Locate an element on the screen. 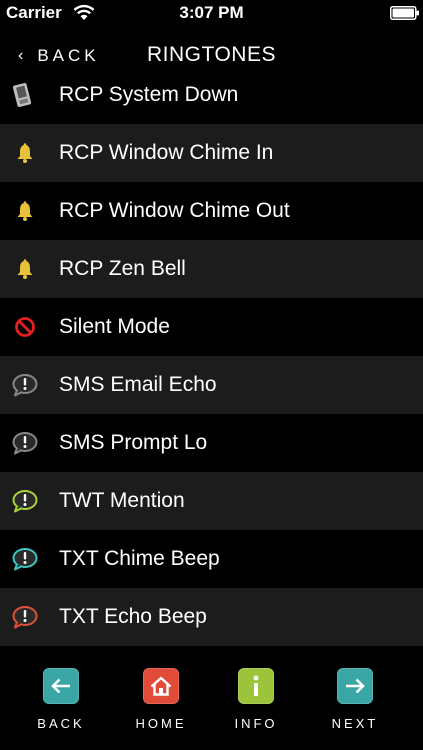  page-title: RINGTONES is located at coordinates (211, 54).